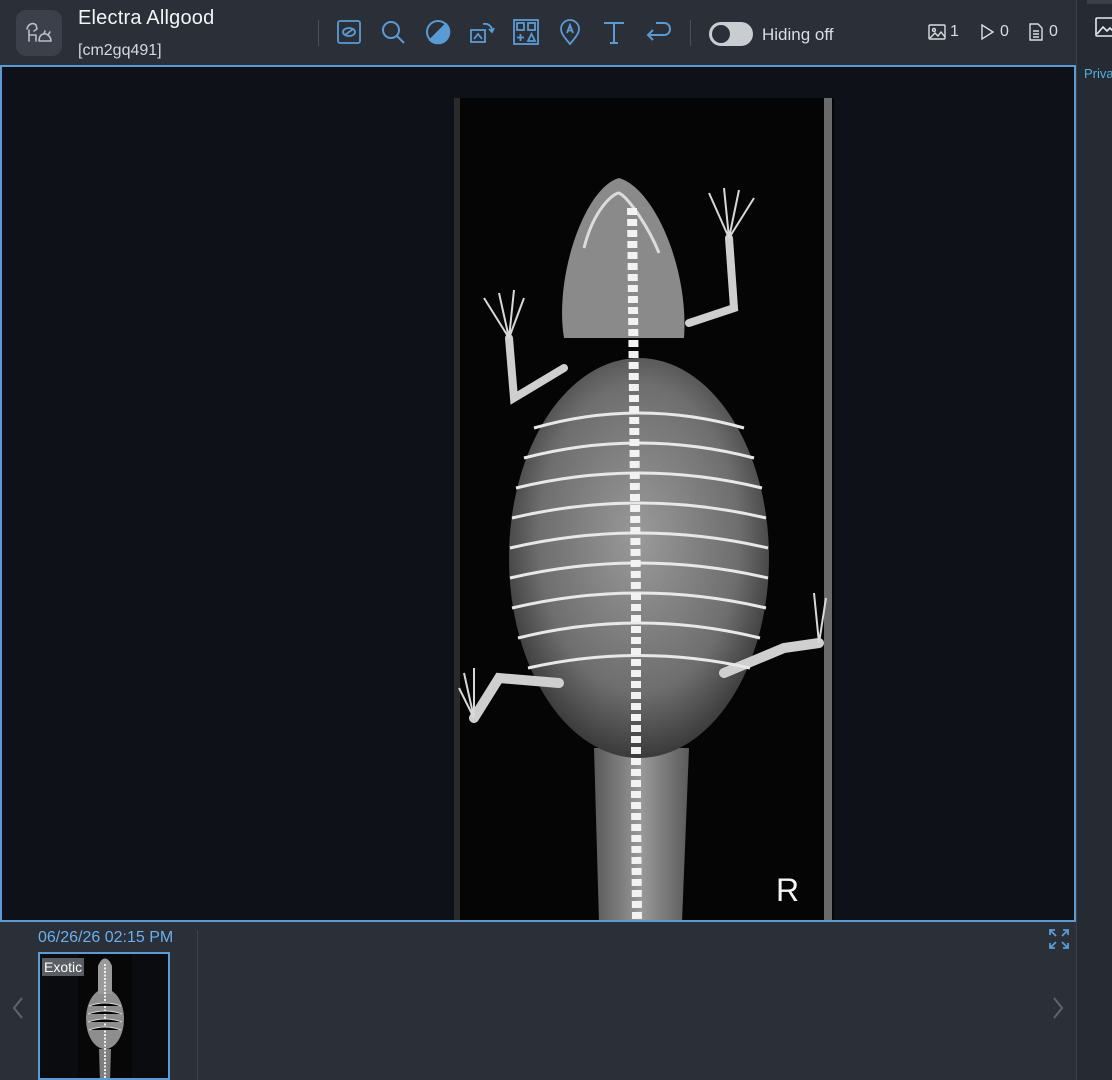  What do you see at coordinates (988, 32) in the screenshot?
I see `play-icon` at bounding box center [988, 32].